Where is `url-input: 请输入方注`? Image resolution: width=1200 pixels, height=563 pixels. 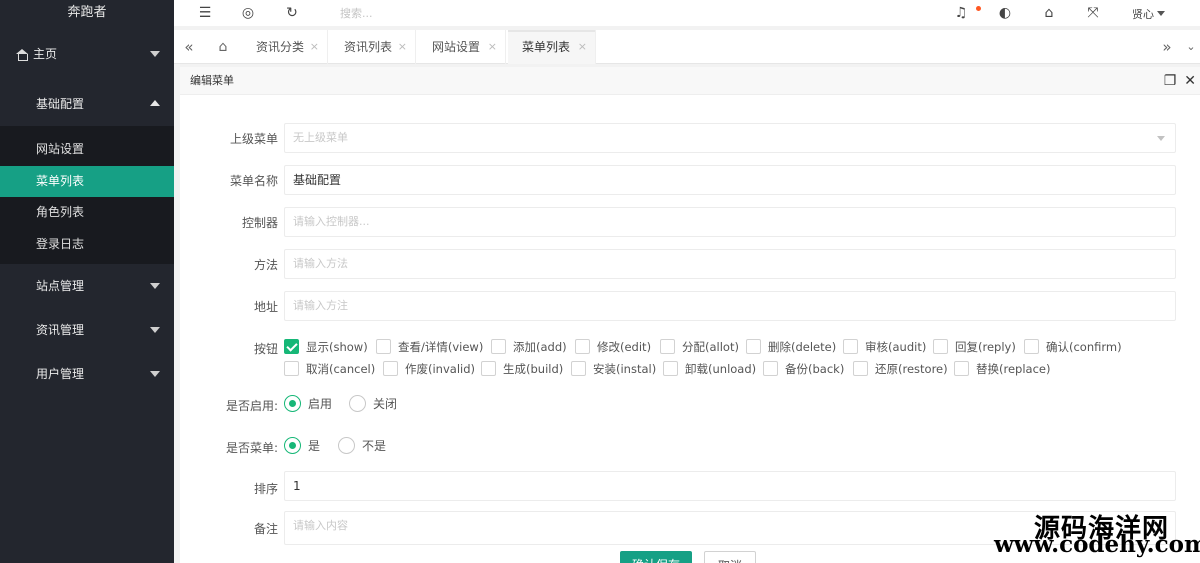
url-input: 请输入方注 is located at coordinates (730, 306).